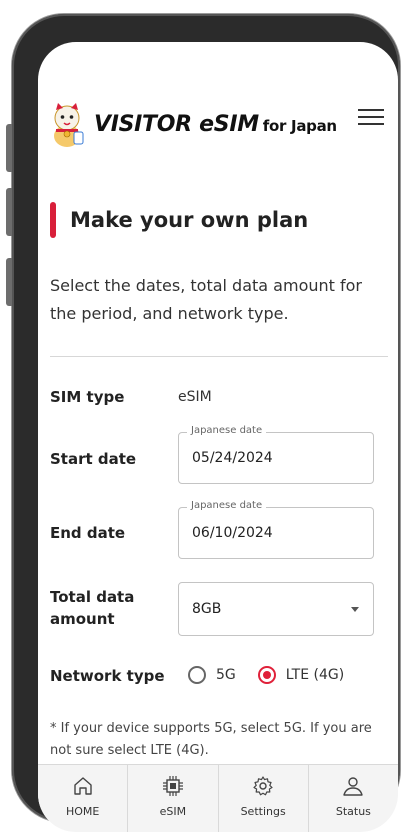  Describe the element at coordinates (299, 126) in the screenshot. I see `brand-subtitle: for Japan` at that location.